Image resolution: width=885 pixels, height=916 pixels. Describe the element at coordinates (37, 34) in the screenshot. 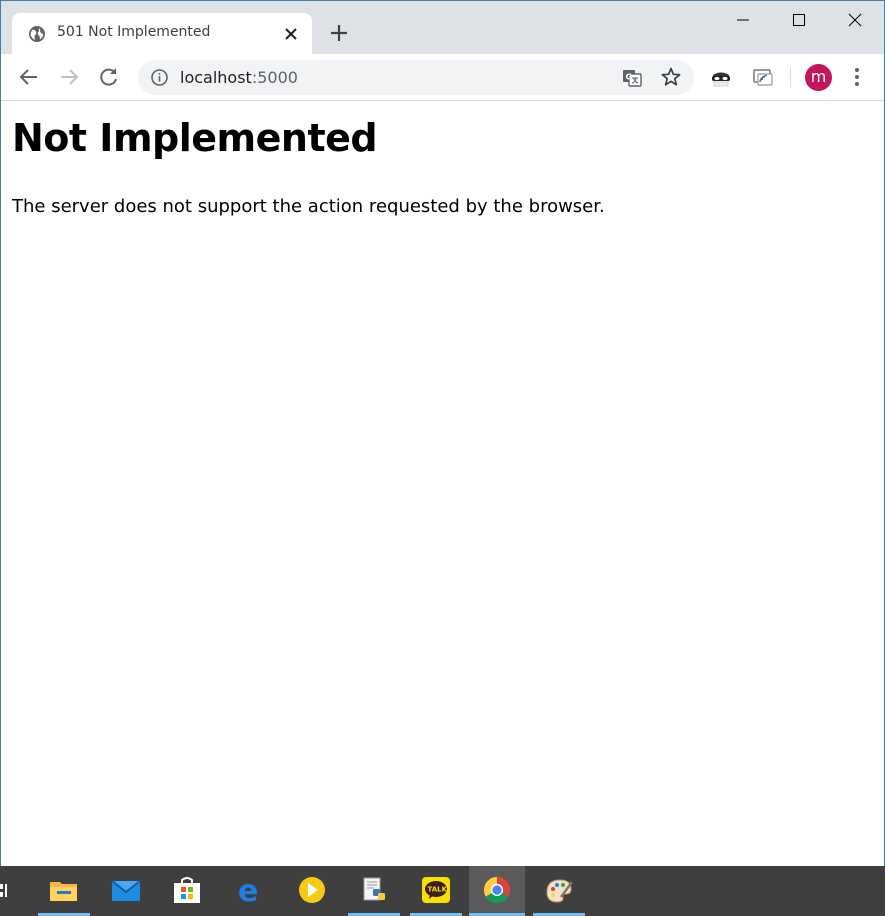

I see `globe-icon` at that location.